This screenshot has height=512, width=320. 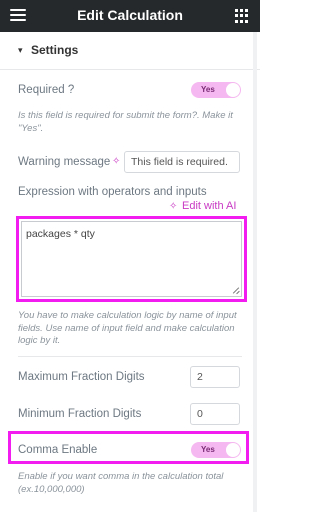 What do you see at coordinates (235, 290) in the screenshot?
I see `resize-handle-icon` at bounding box center [235, 290].